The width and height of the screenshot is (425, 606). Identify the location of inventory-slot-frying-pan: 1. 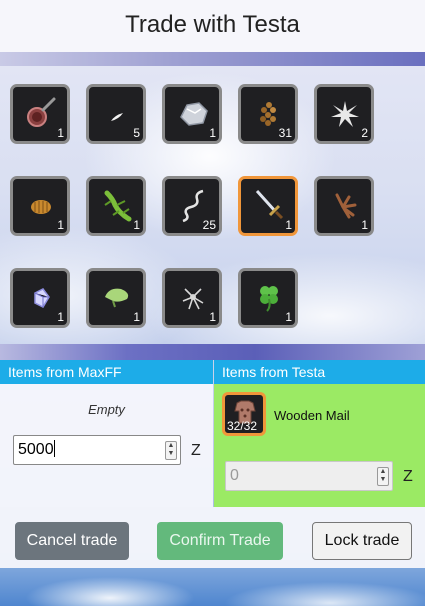
(40, 114).